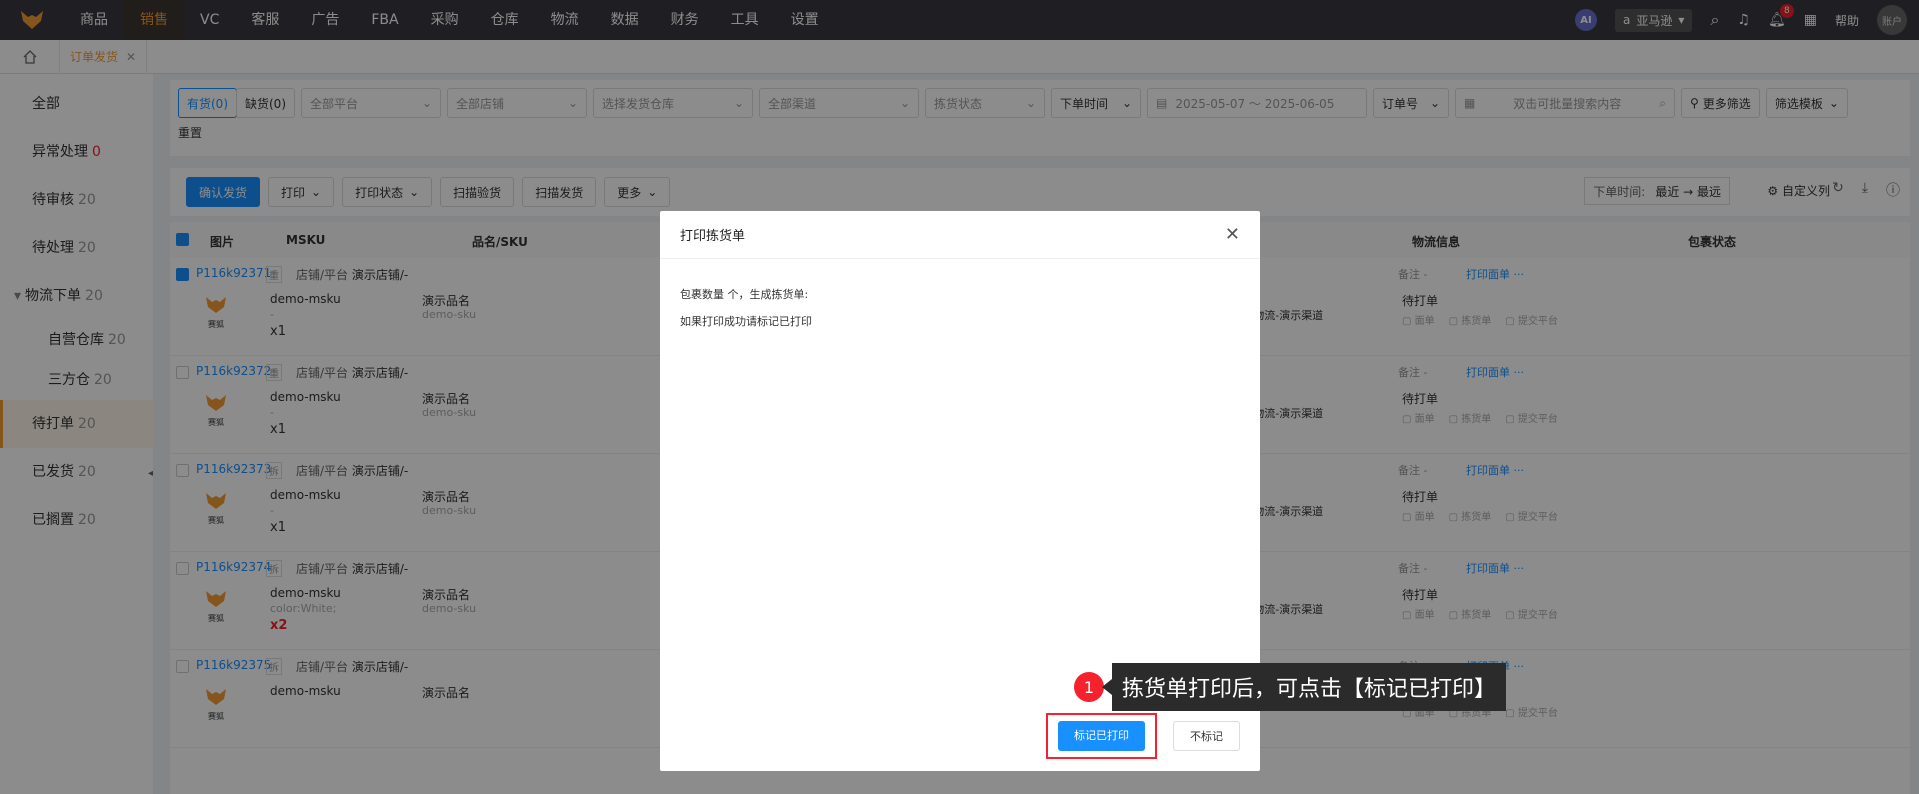 The height and width of the screenshot is (794, 1919). Describe the element at coordinates (1304, 687) in the screenshot. I see `tip-text: 拣货单打印后，可点击【标记已打印】` at that location.